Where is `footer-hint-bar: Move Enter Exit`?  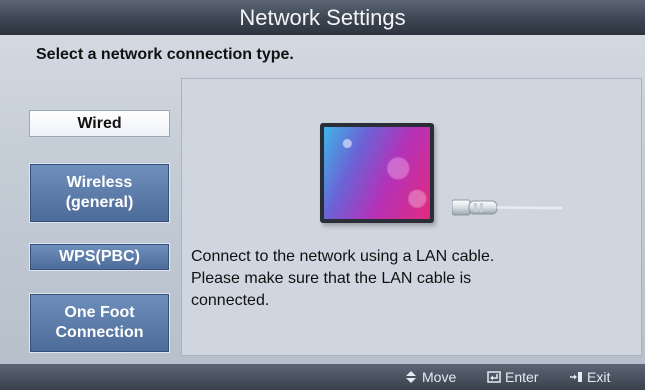 footer-hint-bar: Move Enter Exit is located at coordinates (322, 377).